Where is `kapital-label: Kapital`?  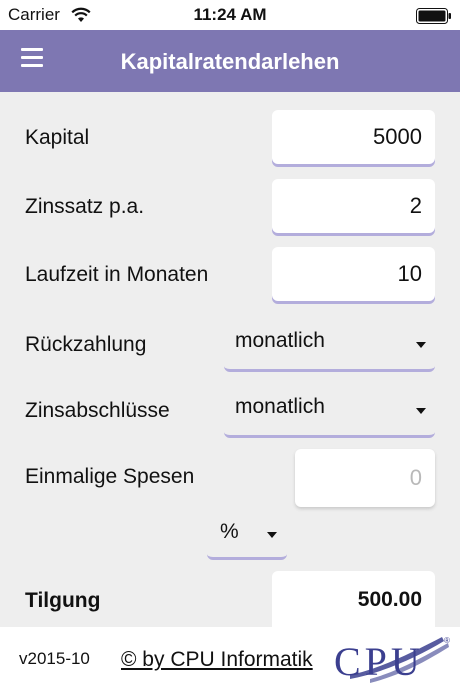
kapital-label: Kapital is located at coordinates (57, 137).